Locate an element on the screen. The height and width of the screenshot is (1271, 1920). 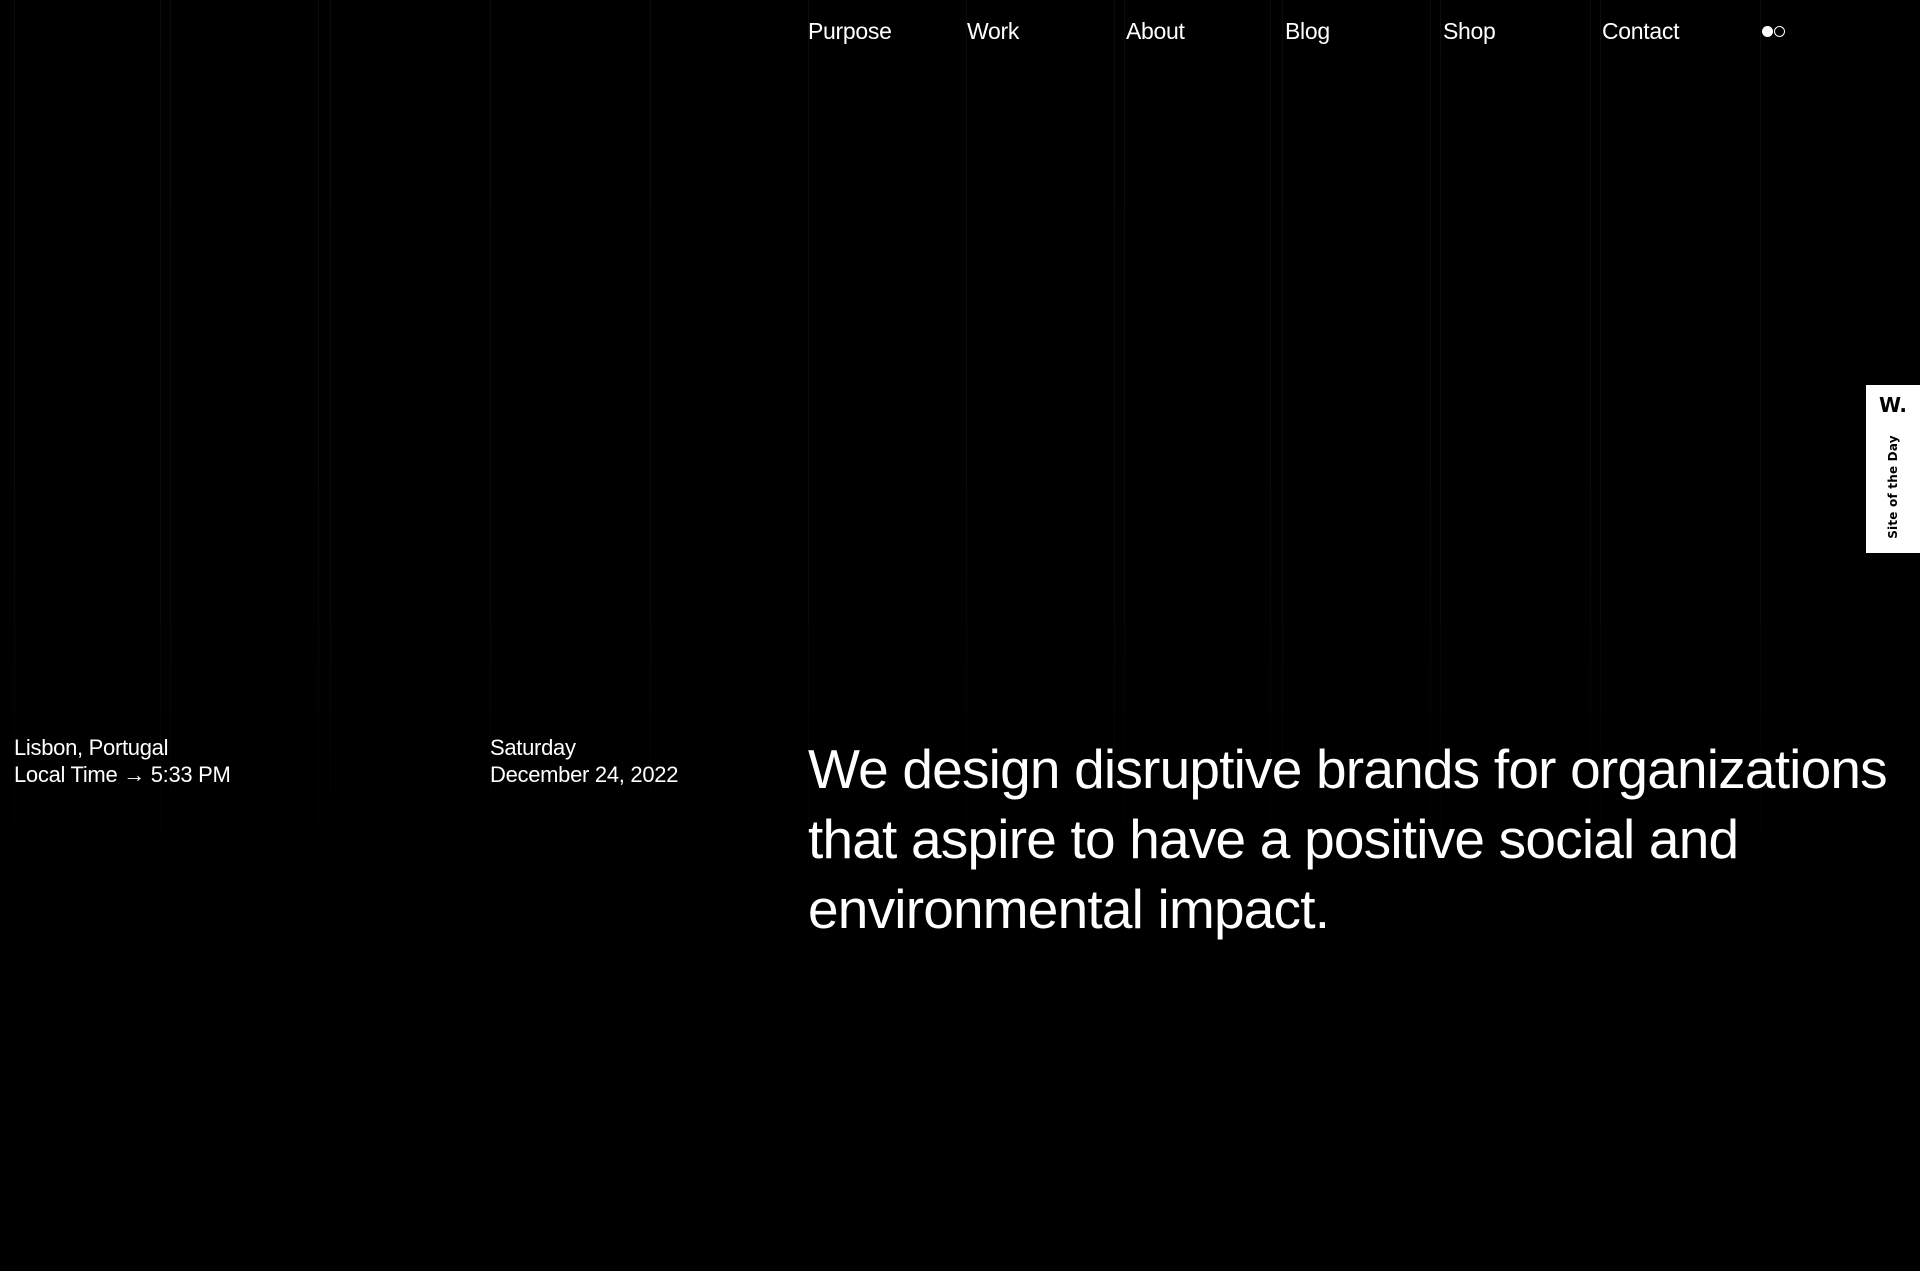
nav-link-about: About is located at coordinates (1155, 31).